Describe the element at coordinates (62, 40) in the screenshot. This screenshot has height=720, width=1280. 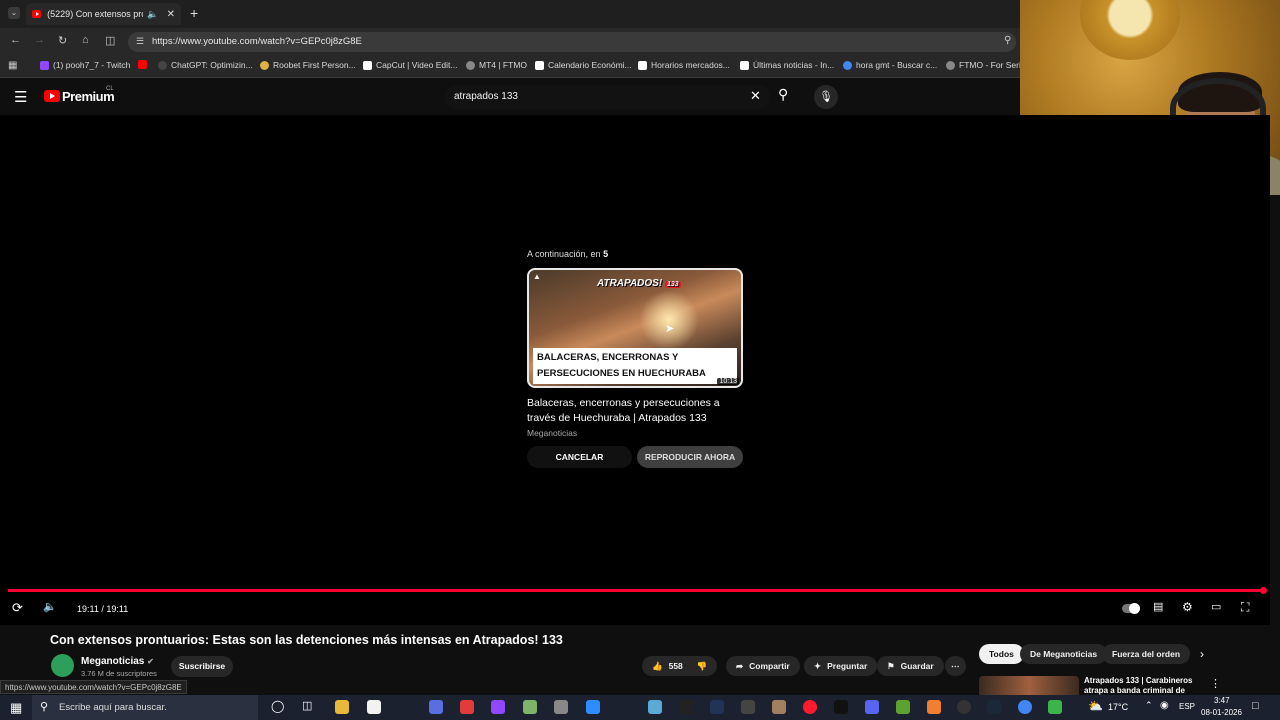
I see `reload-icon: ↻` at that location.